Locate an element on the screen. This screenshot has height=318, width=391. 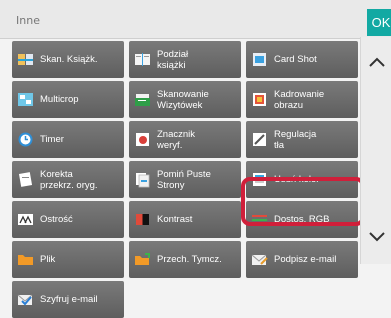
header-bar: Inne is located at coordinates (195, 19).